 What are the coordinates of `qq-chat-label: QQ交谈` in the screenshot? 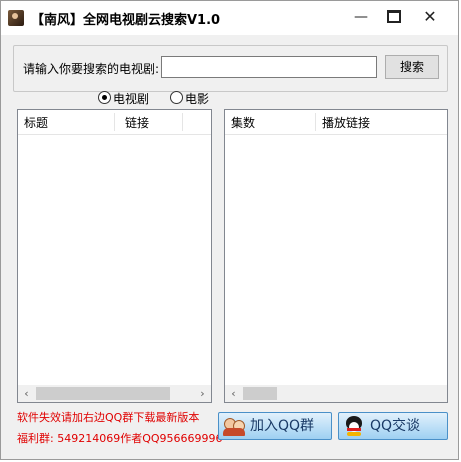 It's located at (395, 426).